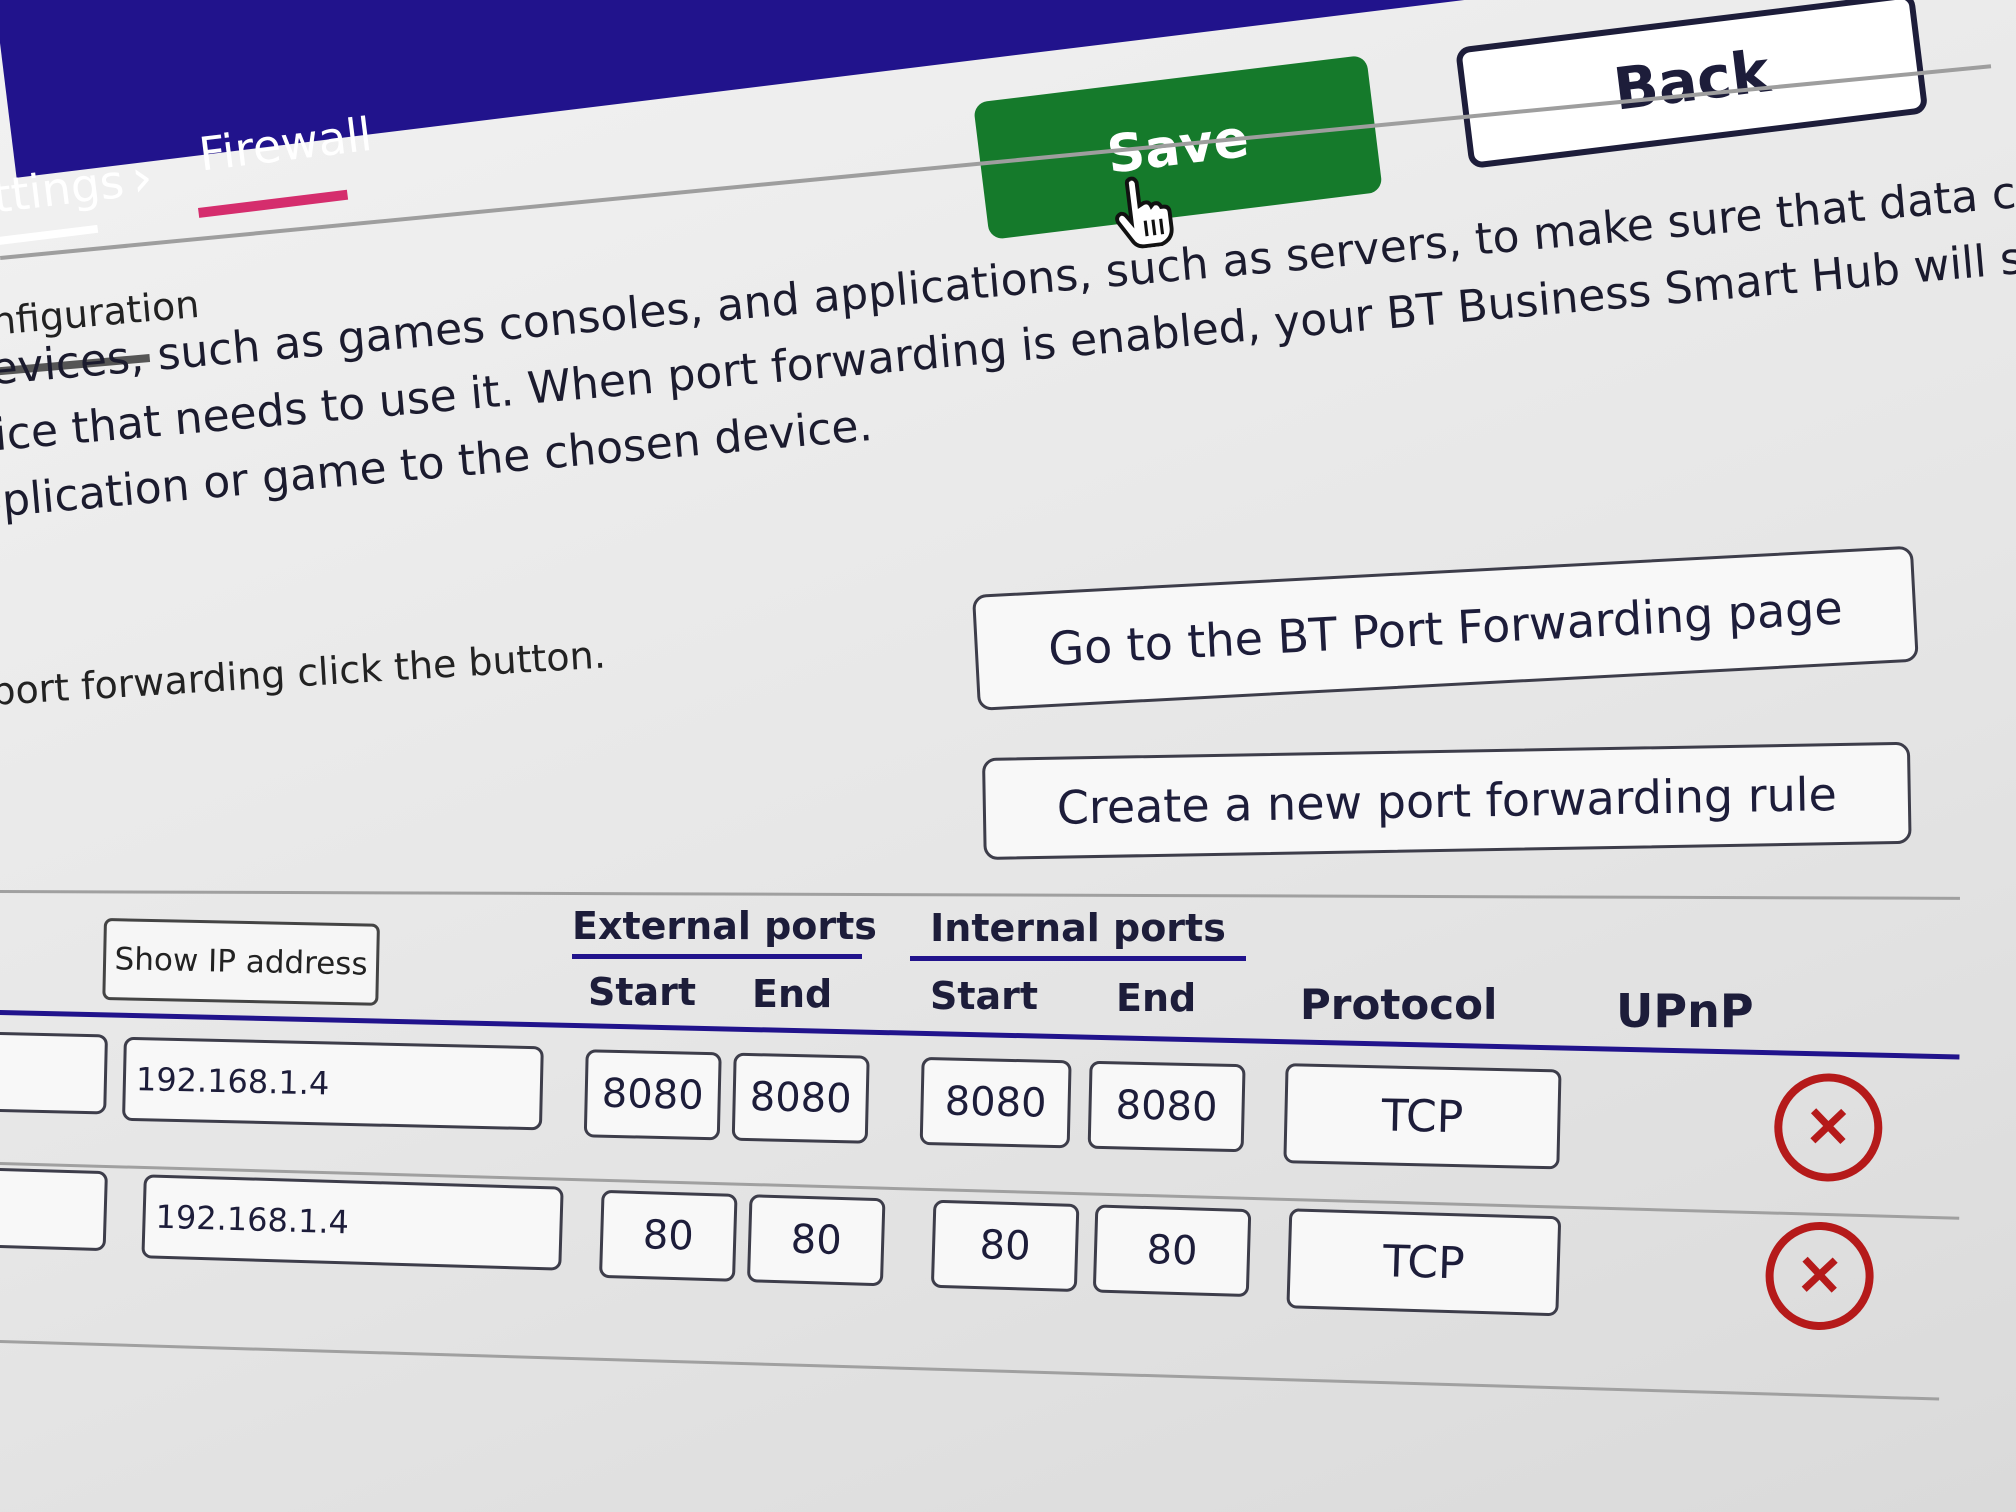 The width and height of the screenshot is (2016, 1512). Describe the element at coordinates (1178, 147) in the screenshot. I see `save-button: Save` at that location.